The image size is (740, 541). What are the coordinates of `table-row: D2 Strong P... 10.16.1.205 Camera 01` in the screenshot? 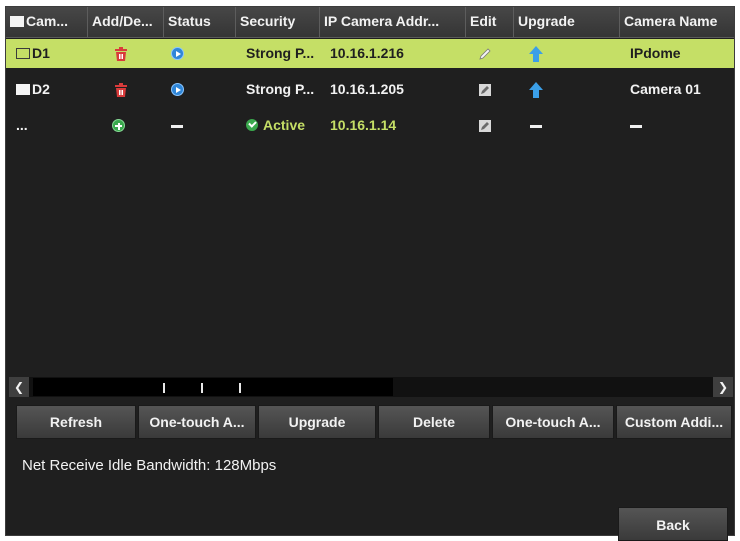 It's located at (370, 89).